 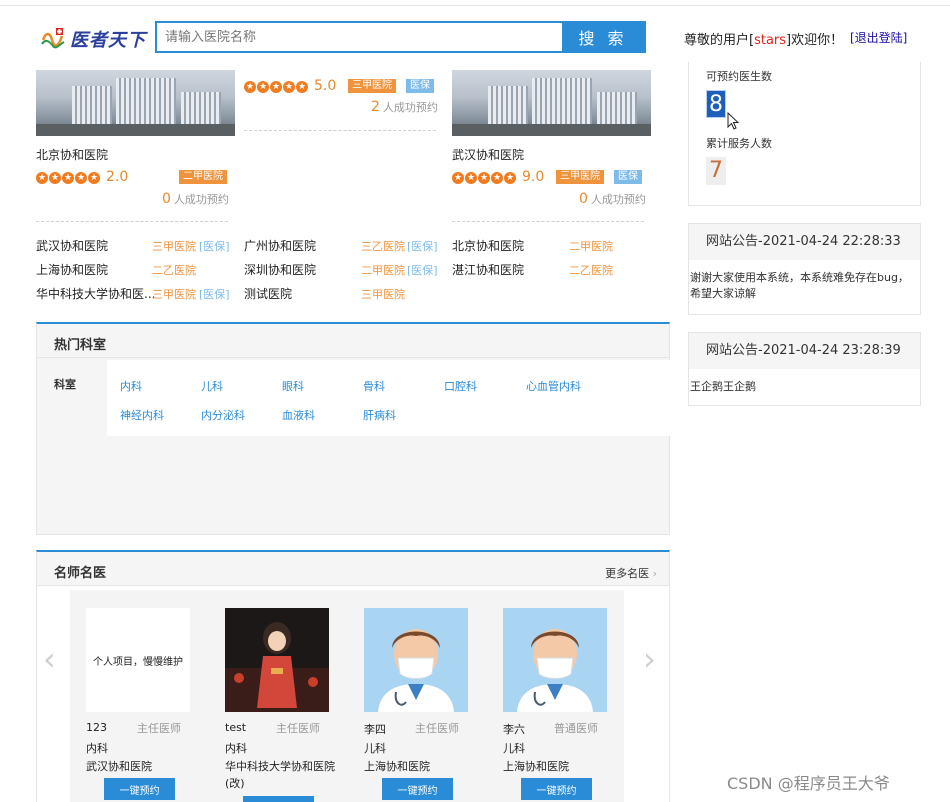 What do you see at coordinates (298, 415) in the screenshot?
I see `department-link: 血液科` at bounding box center [298, 415].